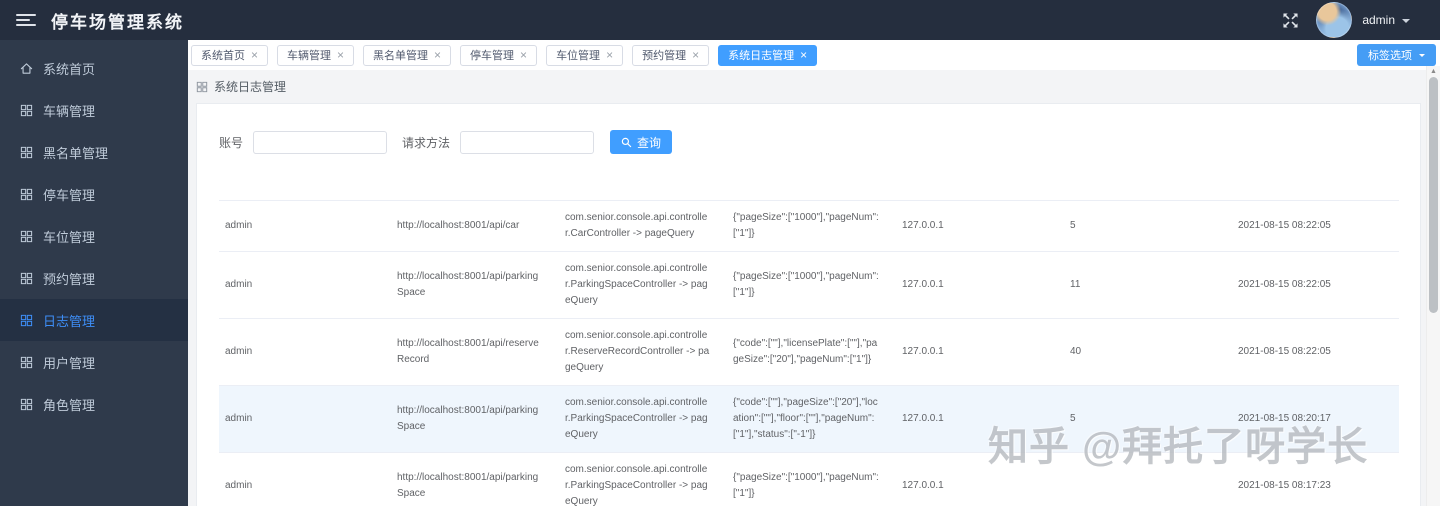 The width and height of the screenshot is (1440, 506). I want to click on tab-label: 黑名单管理, so click(401, 56).